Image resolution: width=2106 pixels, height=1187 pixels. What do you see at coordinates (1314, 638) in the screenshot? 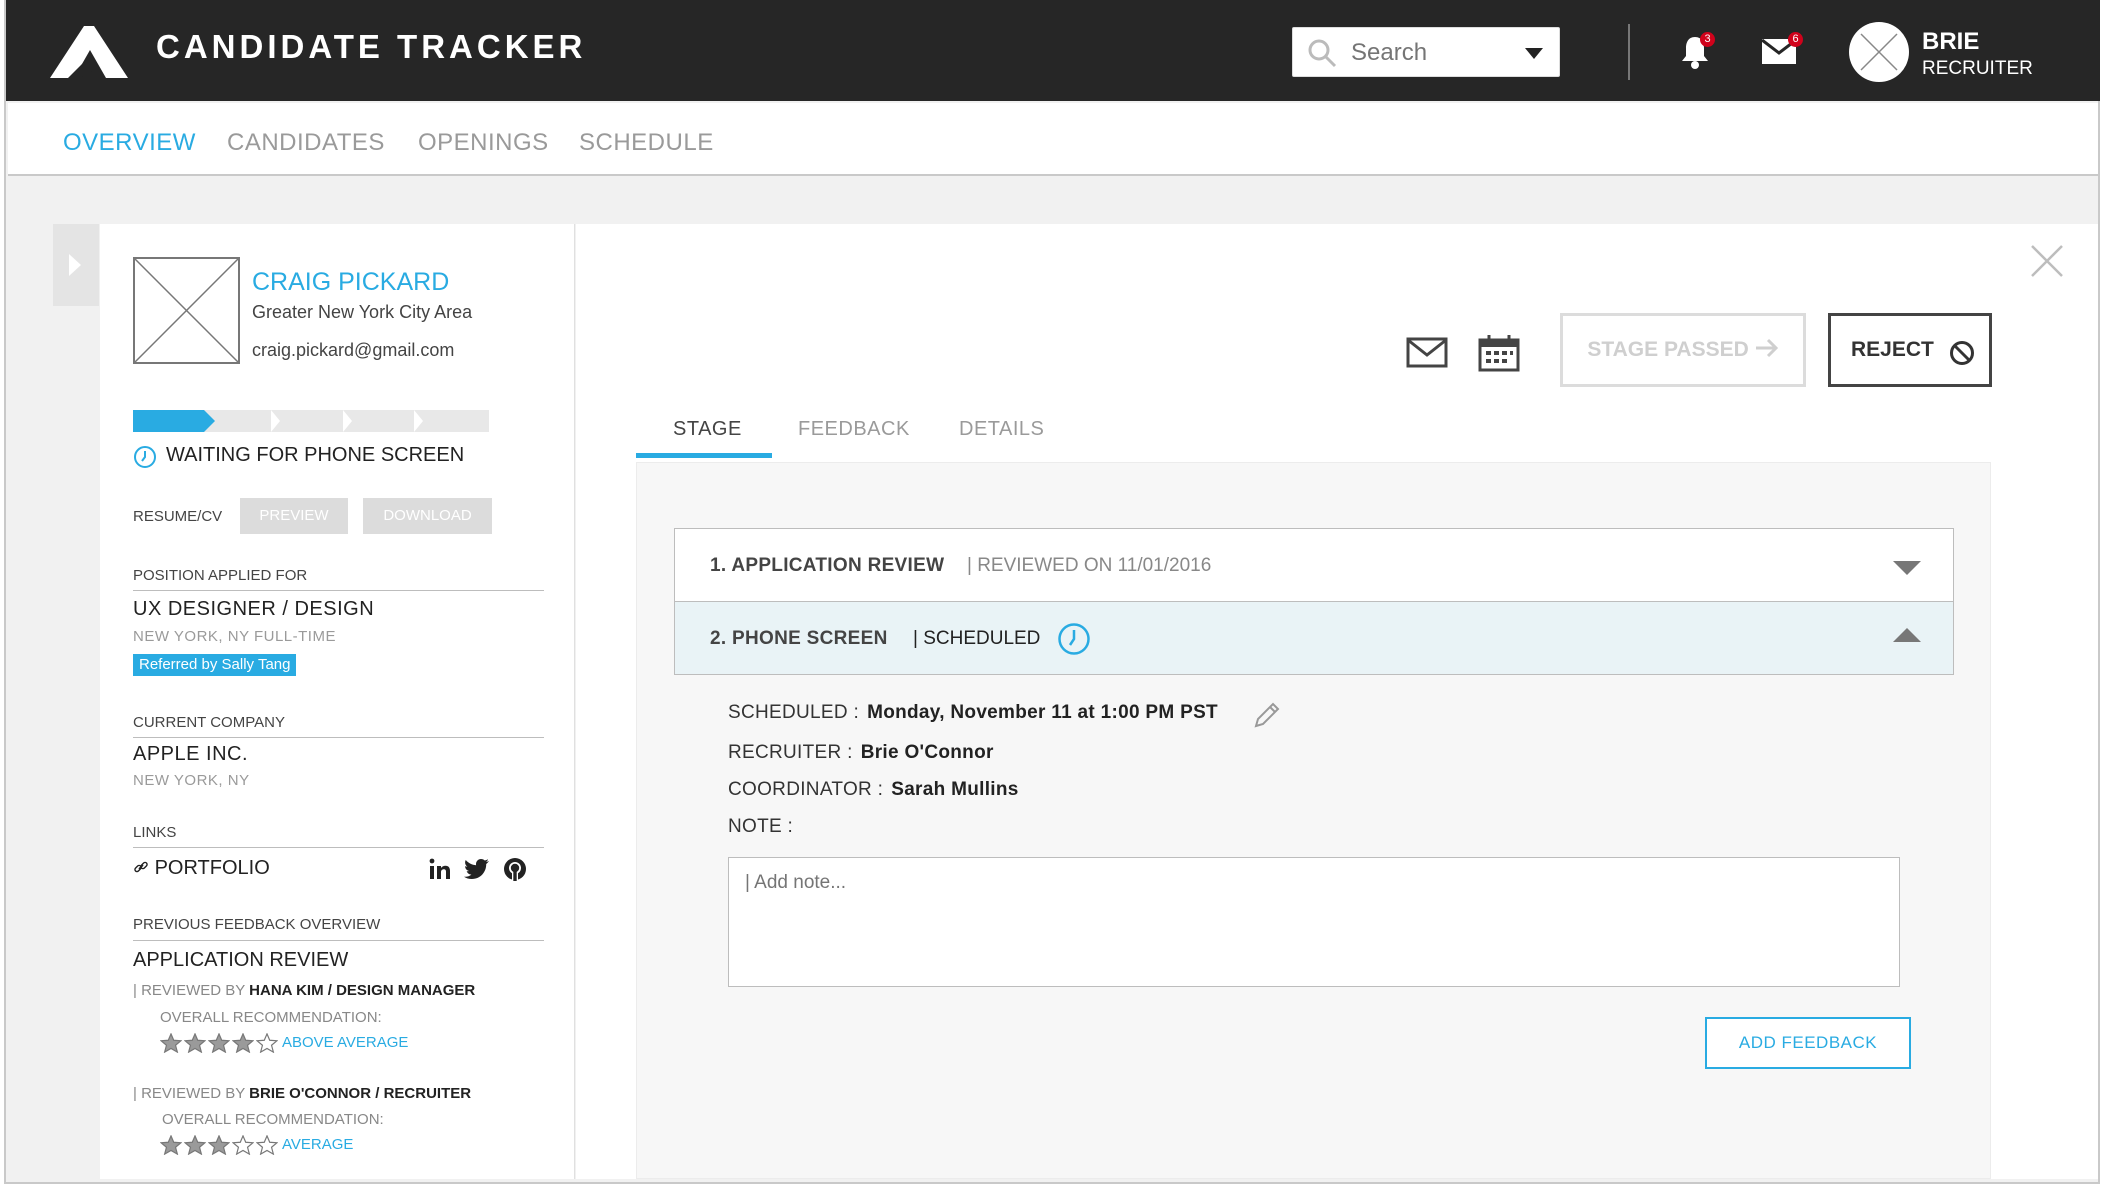
I see `stage-row-phone-screen: 2. PHONE SCREEN | SCHEDULED` at bounding box center [1314, 638].